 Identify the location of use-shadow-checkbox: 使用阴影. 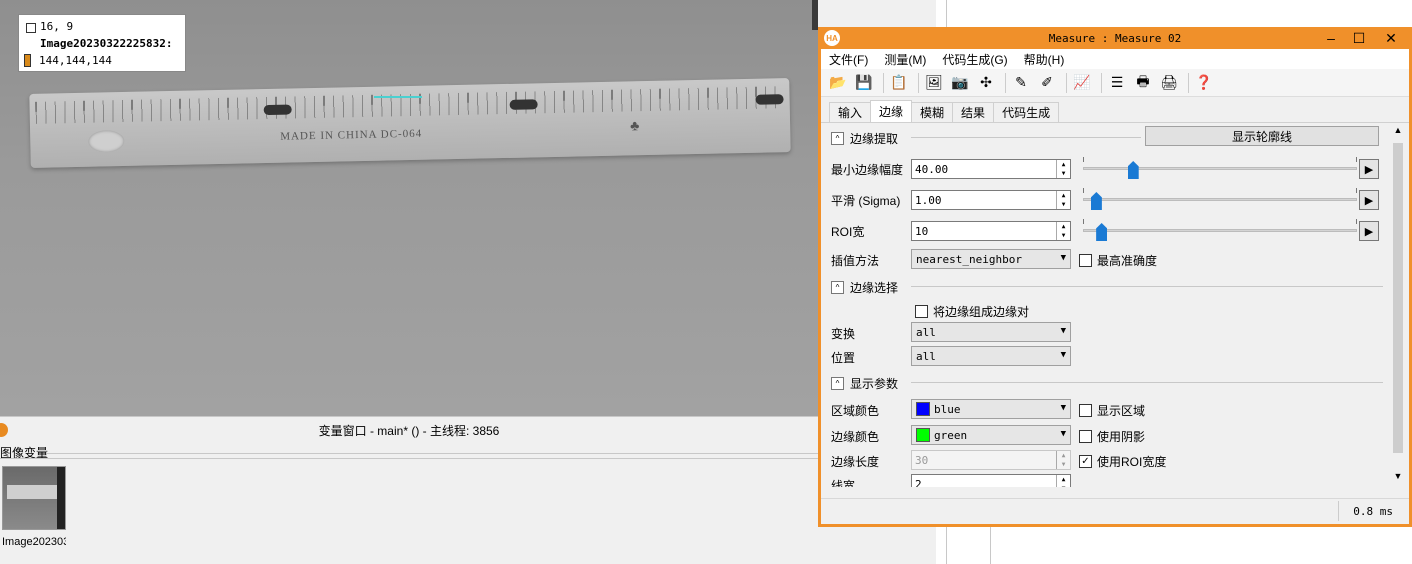
(1112, 436).